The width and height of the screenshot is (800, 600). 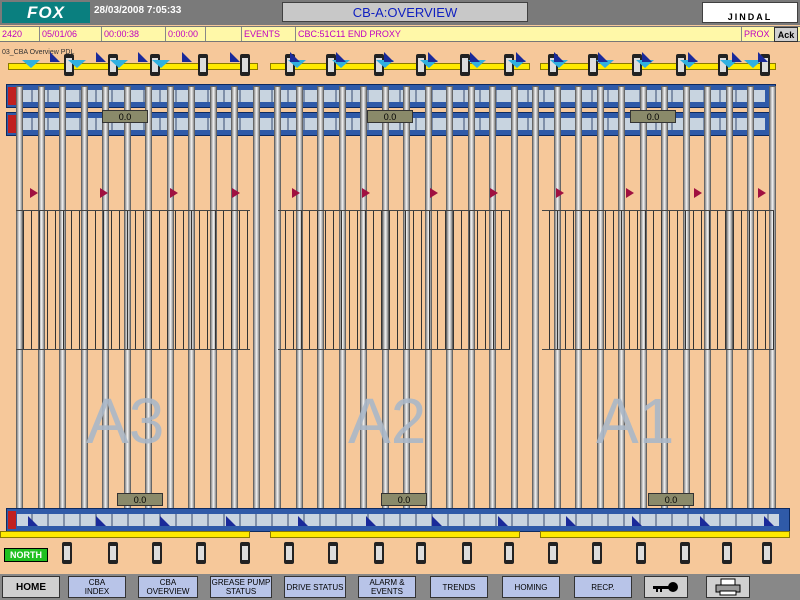 What do you see at coordinates (665, 534) in the screenshot?
I see `bottom-rail-a1` at bounding box center [665, 534].